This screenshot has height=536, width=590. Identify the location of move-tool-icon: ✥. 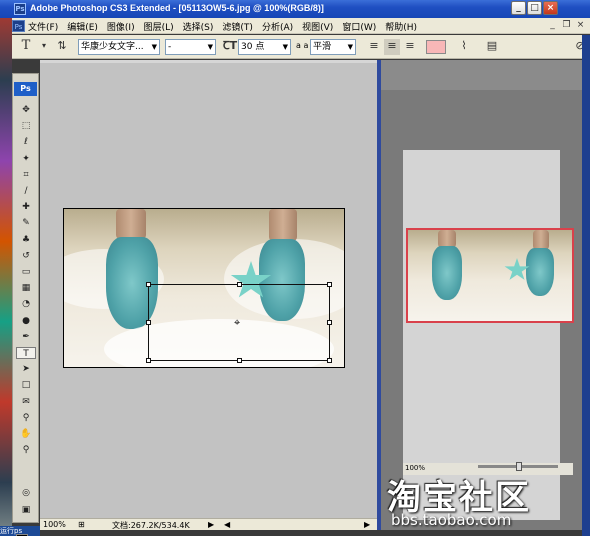
(26, 110).